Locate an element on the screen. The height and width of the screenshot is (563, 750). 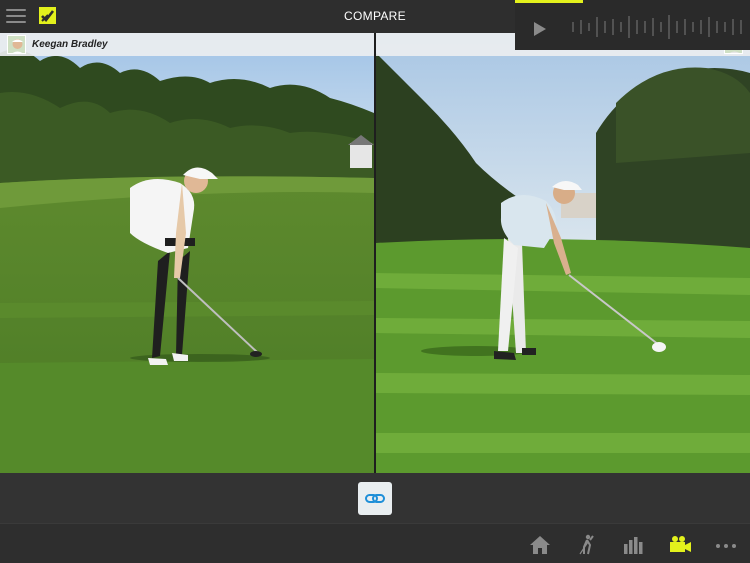
playback-controls is located at coordinates (375, 498).